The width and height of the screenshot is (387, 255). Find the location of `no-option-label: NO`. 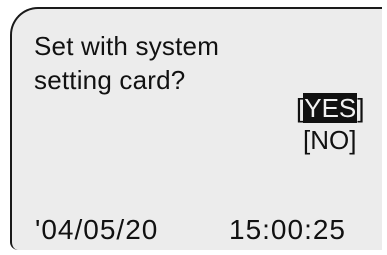

no-option-label: NO is located at coordinates (330, 140).